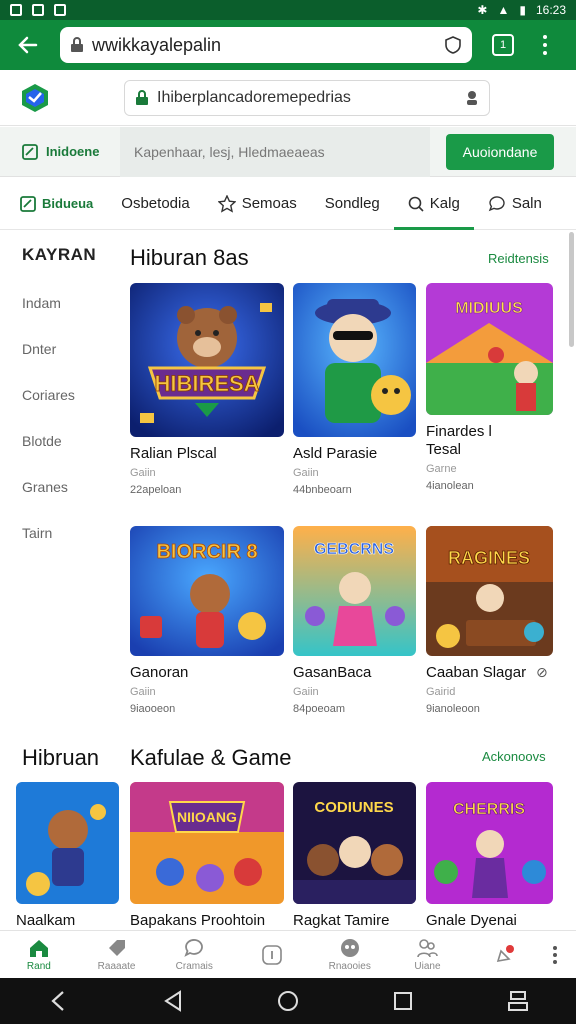 The height and width of the screenshot is (1024, 576). I want to click on game-genre: Garne, so click(441, 469).